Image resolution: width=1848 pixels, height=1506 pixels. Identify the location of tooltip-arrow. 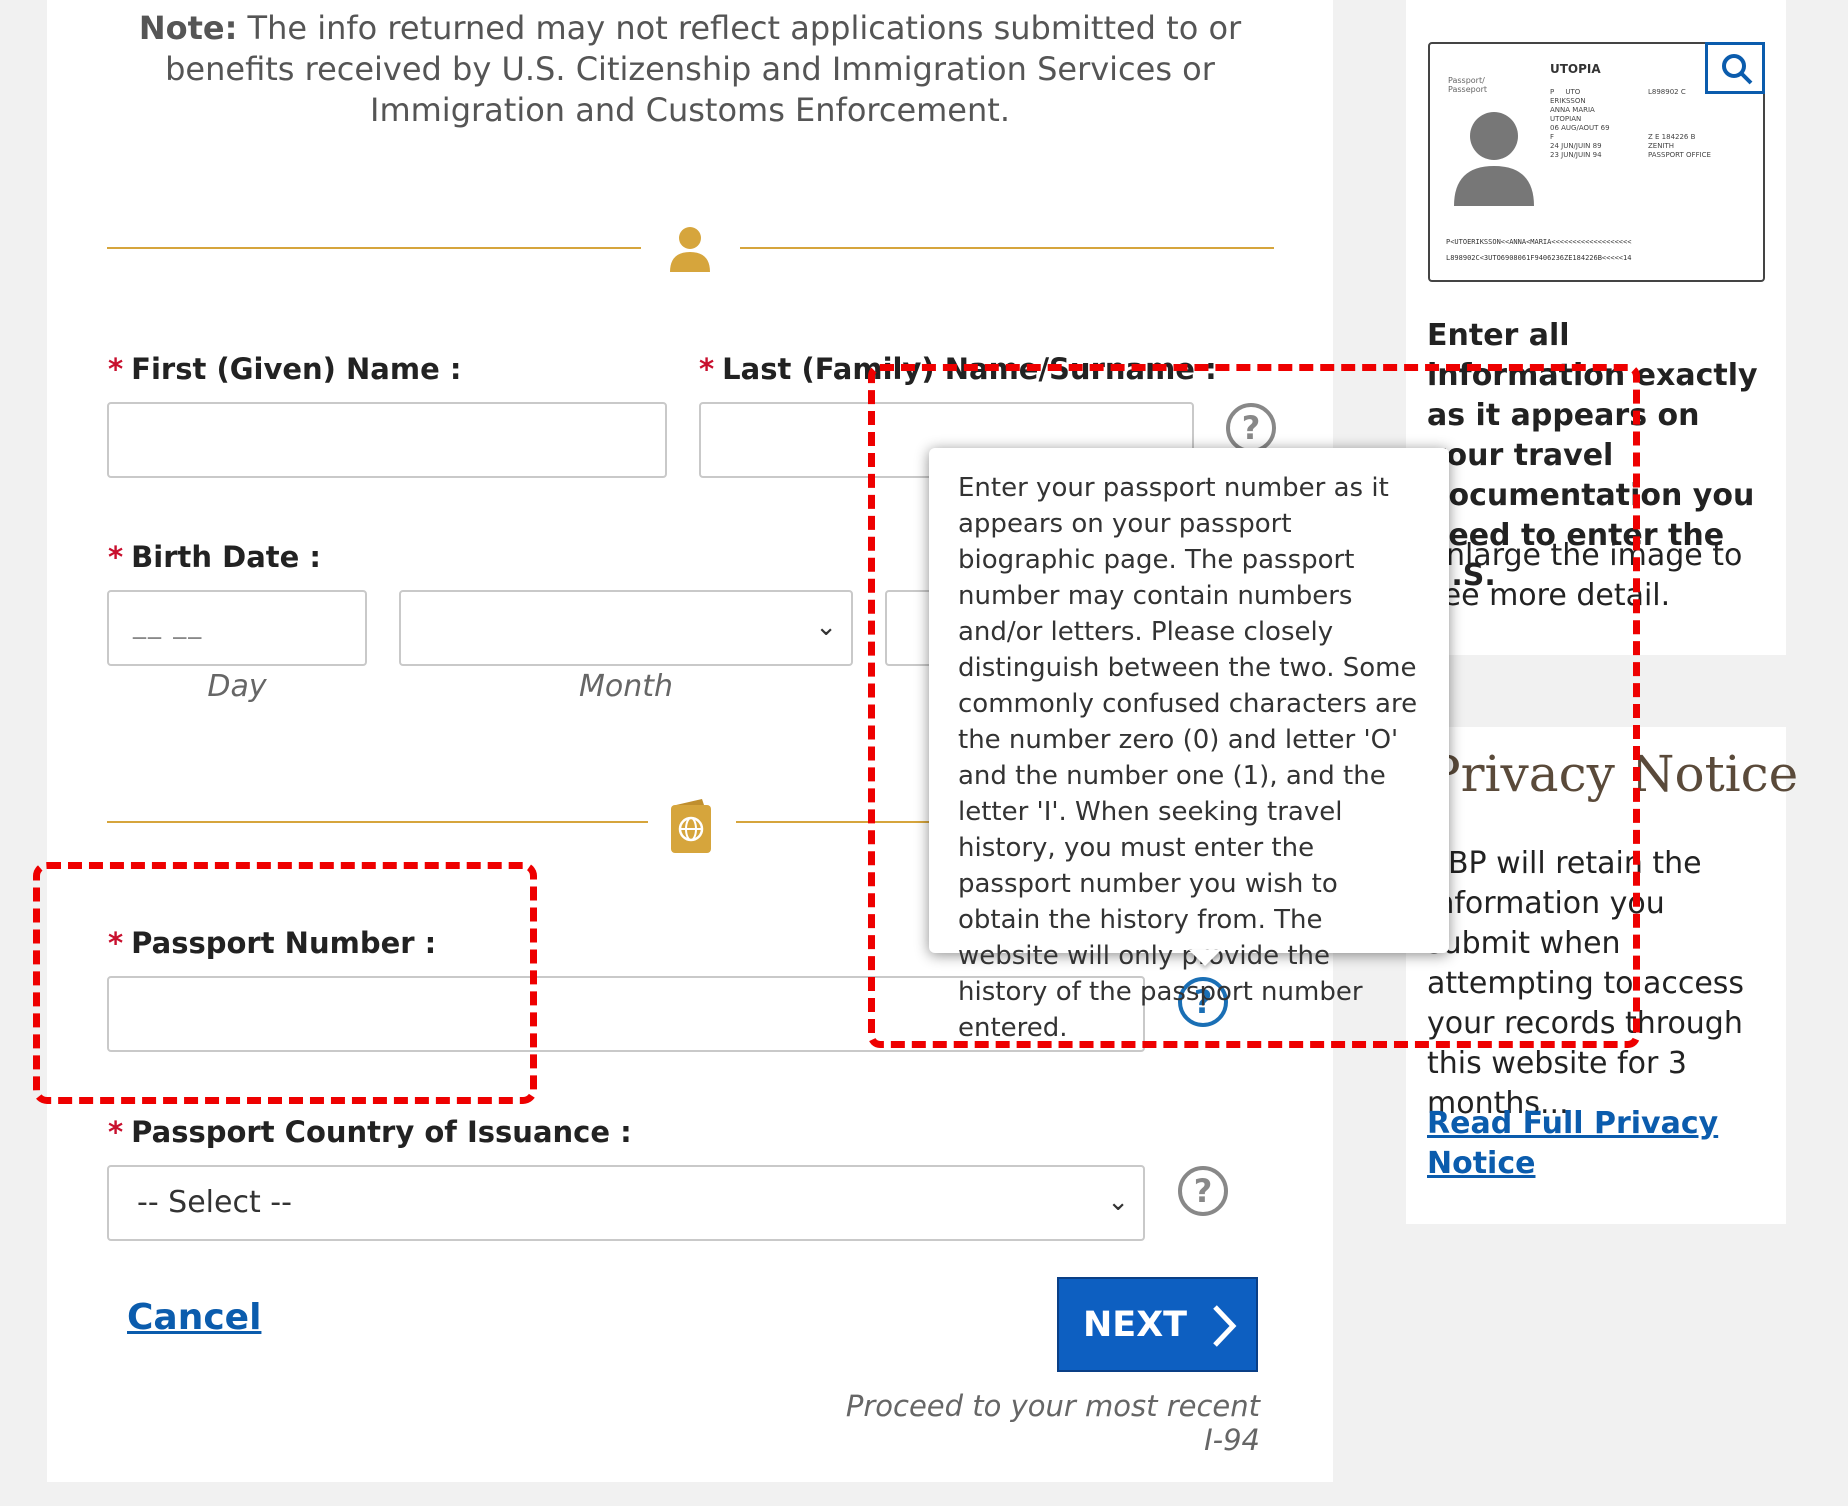
(1205, 958).